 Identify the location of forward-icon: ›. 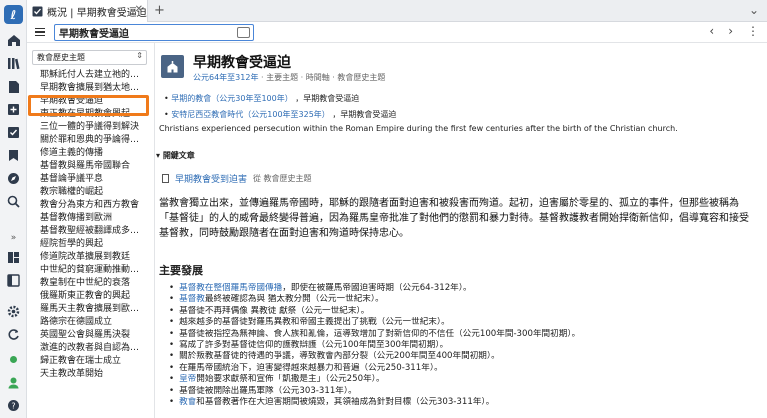
(730, 31).